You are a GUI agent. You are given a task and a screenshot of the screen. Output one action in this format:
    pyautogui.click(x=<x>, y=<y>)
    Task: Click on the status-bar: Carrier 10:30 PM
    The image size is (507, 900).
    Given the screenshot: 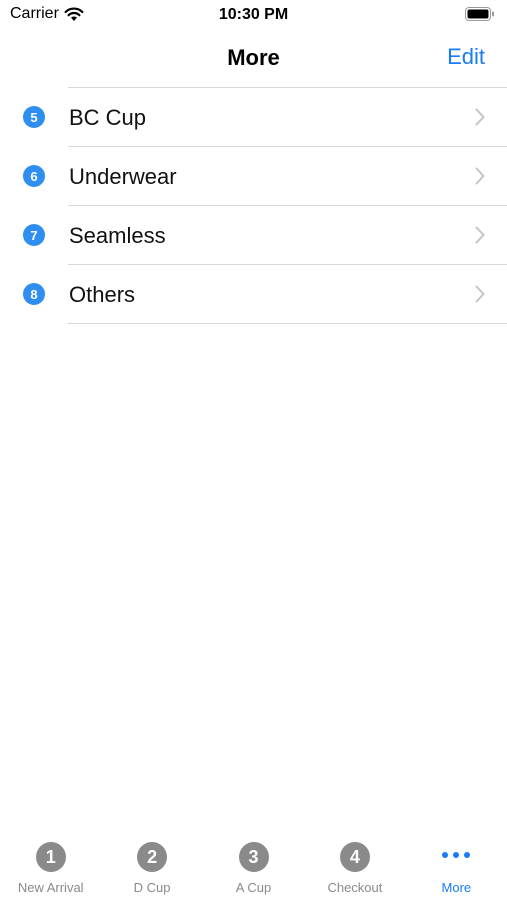 What is the action you would take?
    pyautogui.click(x=253, y=15)
    